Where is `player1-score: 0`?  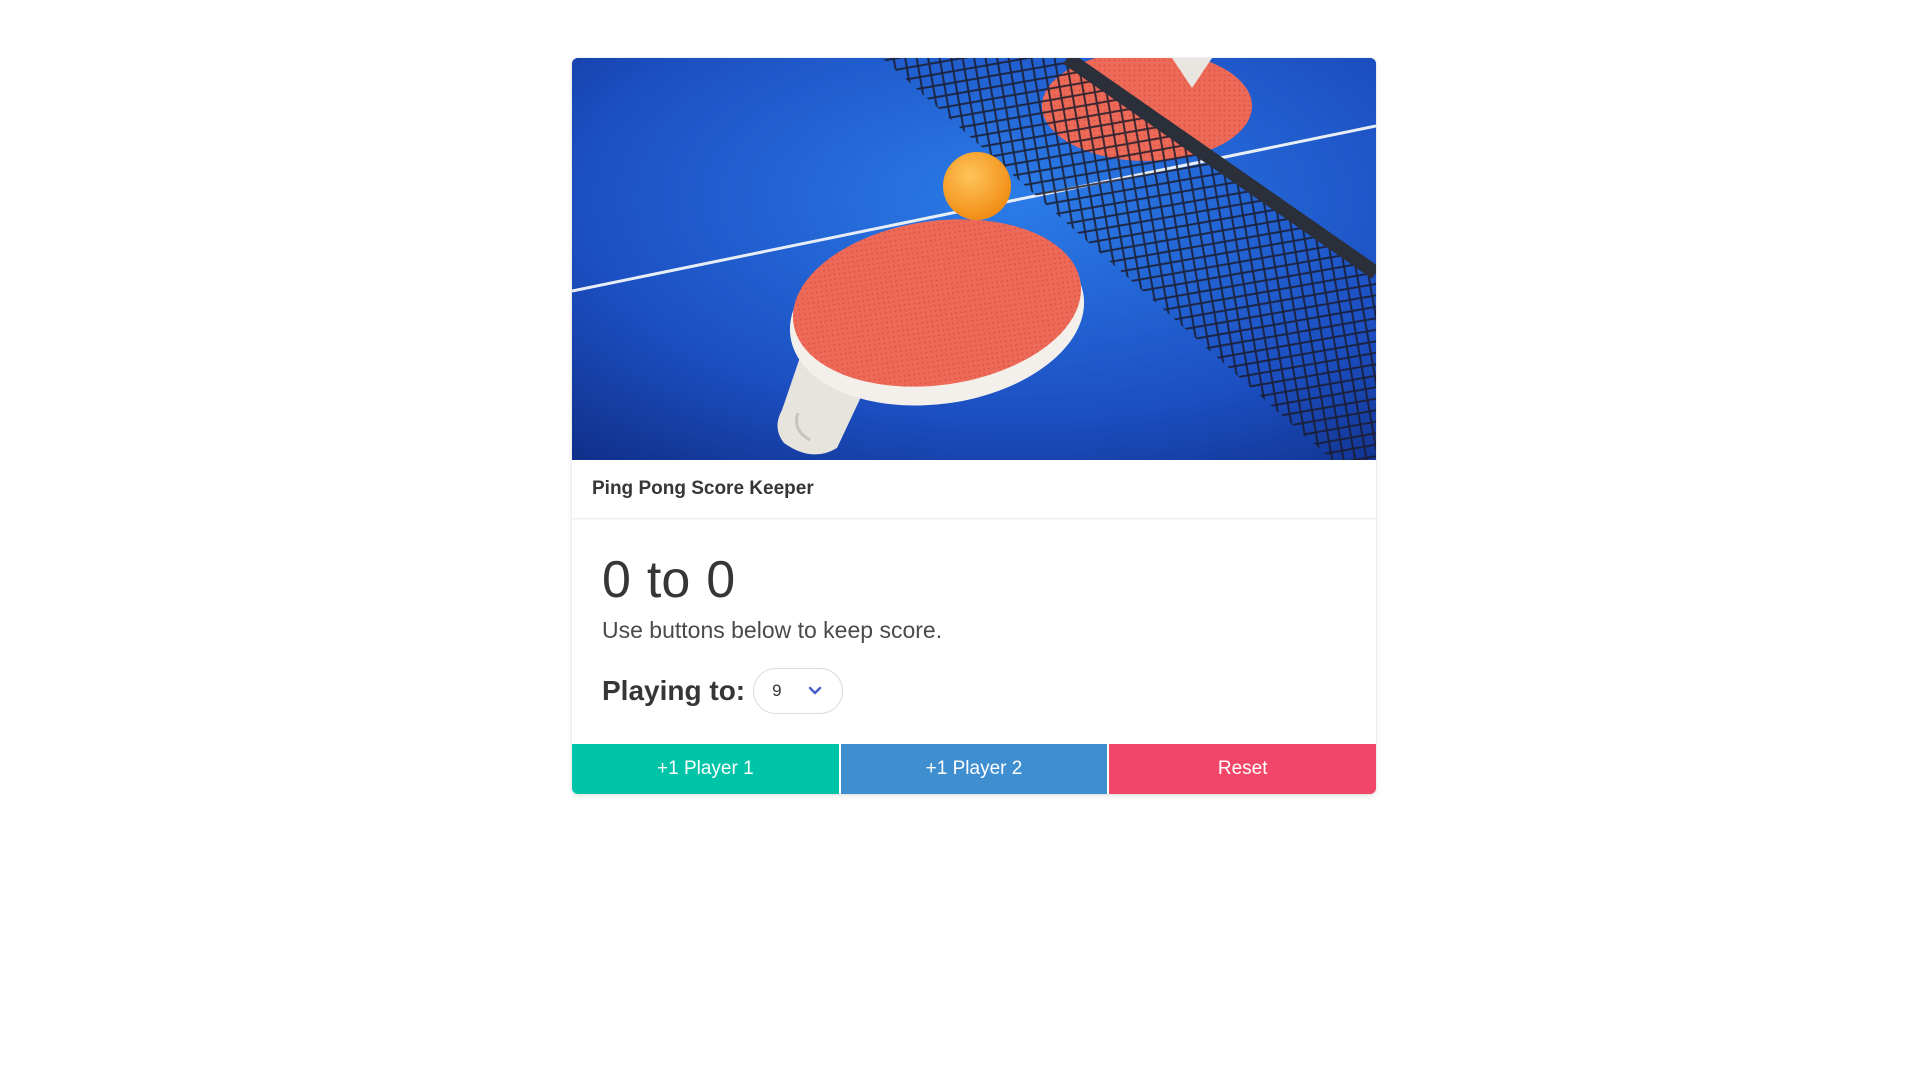
player1-score: 0 is located at coordinates (616, 580).